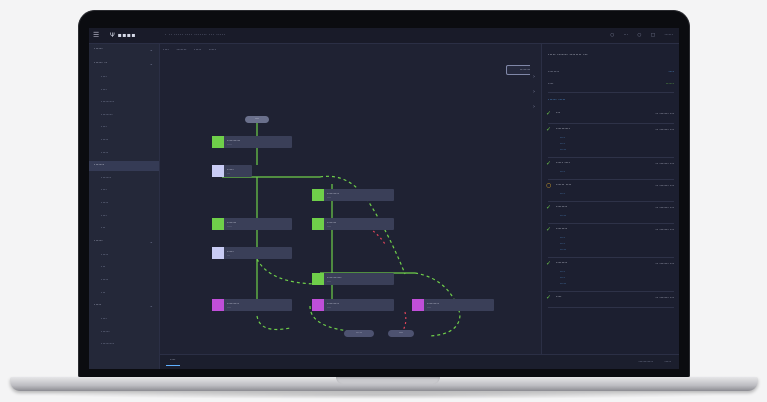 The image size is (767, 402). Describe the element at coordinates (107, 102) in the screenshot. I see `sidebar-item-4: ·········` at that location.